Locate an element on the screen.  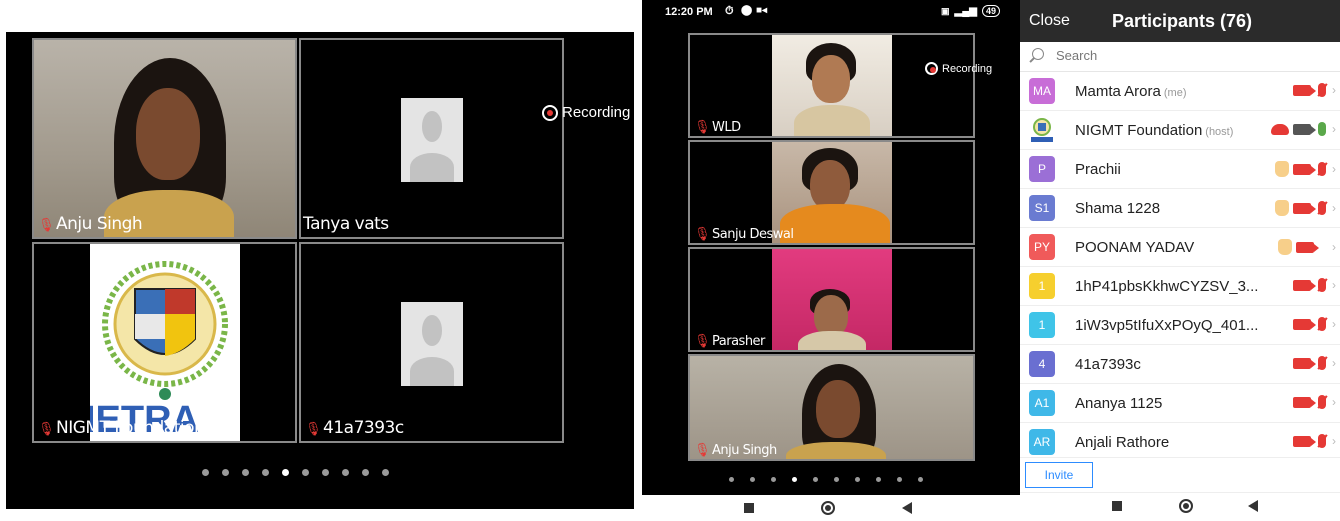
video-tile-nigmt-foundation: IETRA 🎙 NIGMT Foundation is located at coordinates (164, 342).